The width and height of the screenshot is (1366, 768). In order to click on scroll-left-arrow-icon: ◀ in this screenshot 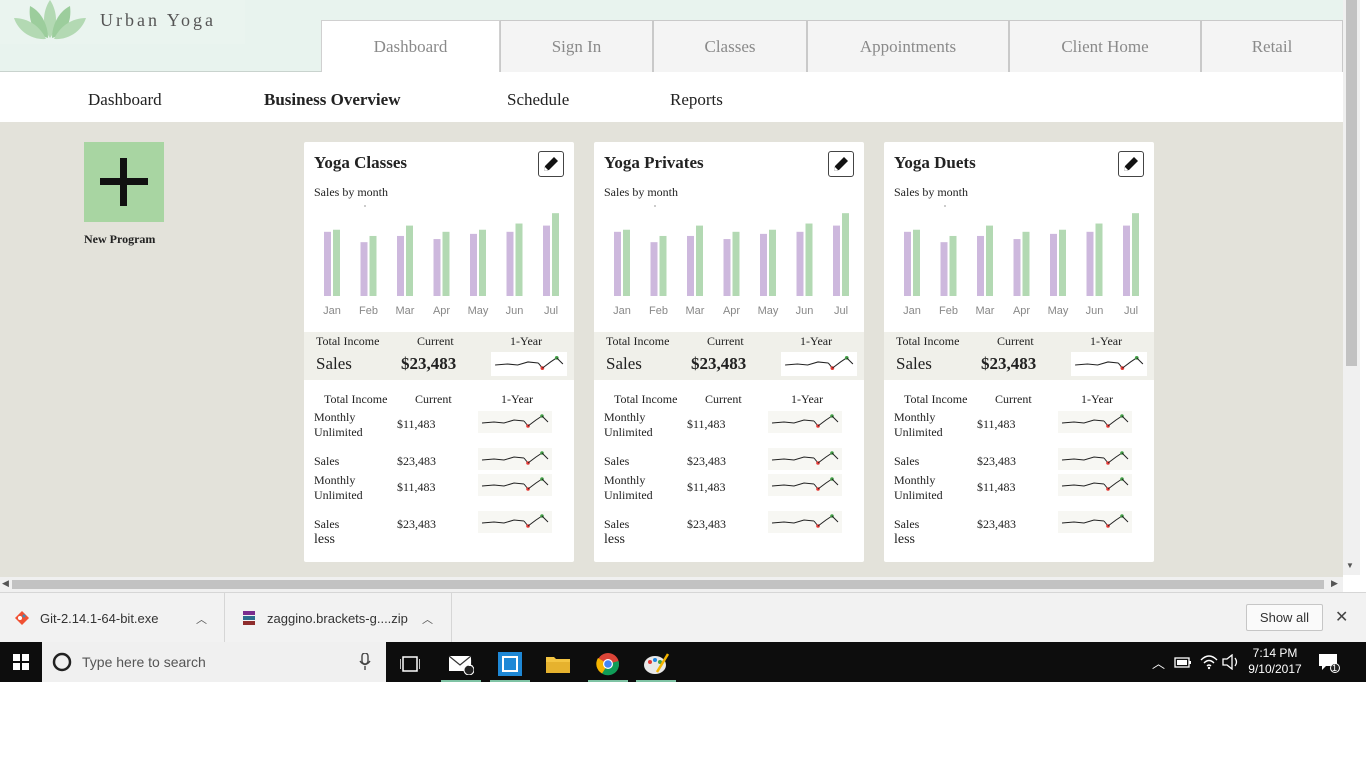, I will do `click(5, 583)`.